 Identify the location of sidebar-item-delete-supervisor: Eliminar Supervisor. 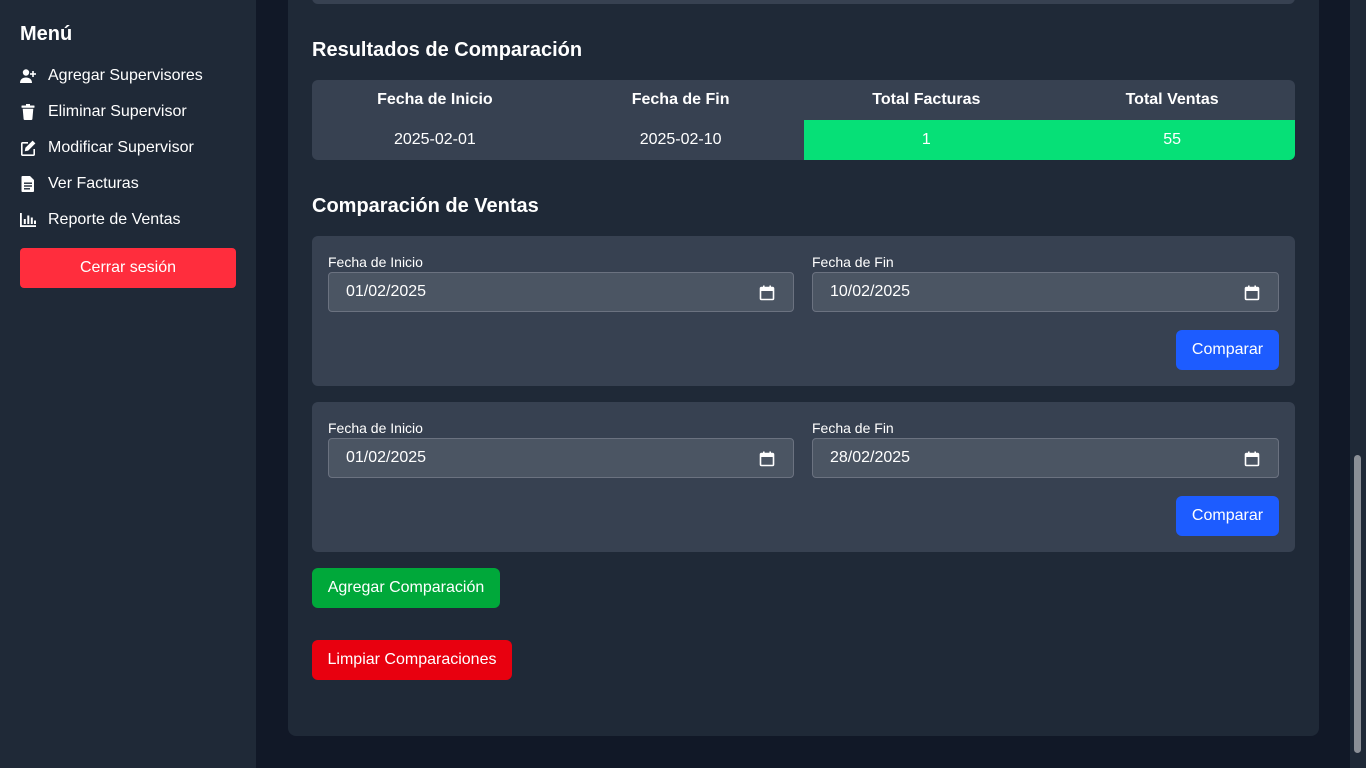
(128, 112).